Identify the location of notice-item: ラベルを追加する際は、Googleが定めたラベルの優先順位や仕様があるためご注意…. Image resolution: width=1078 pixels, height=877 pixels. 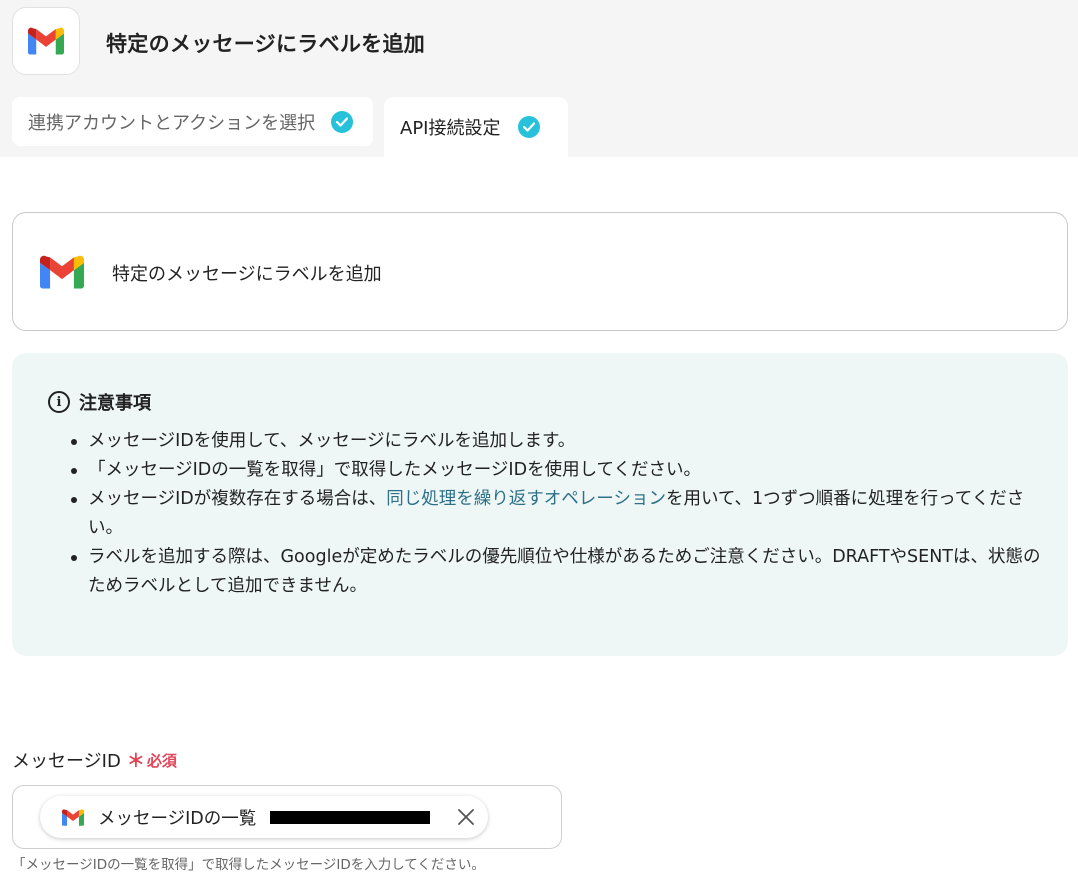
(555, 572).